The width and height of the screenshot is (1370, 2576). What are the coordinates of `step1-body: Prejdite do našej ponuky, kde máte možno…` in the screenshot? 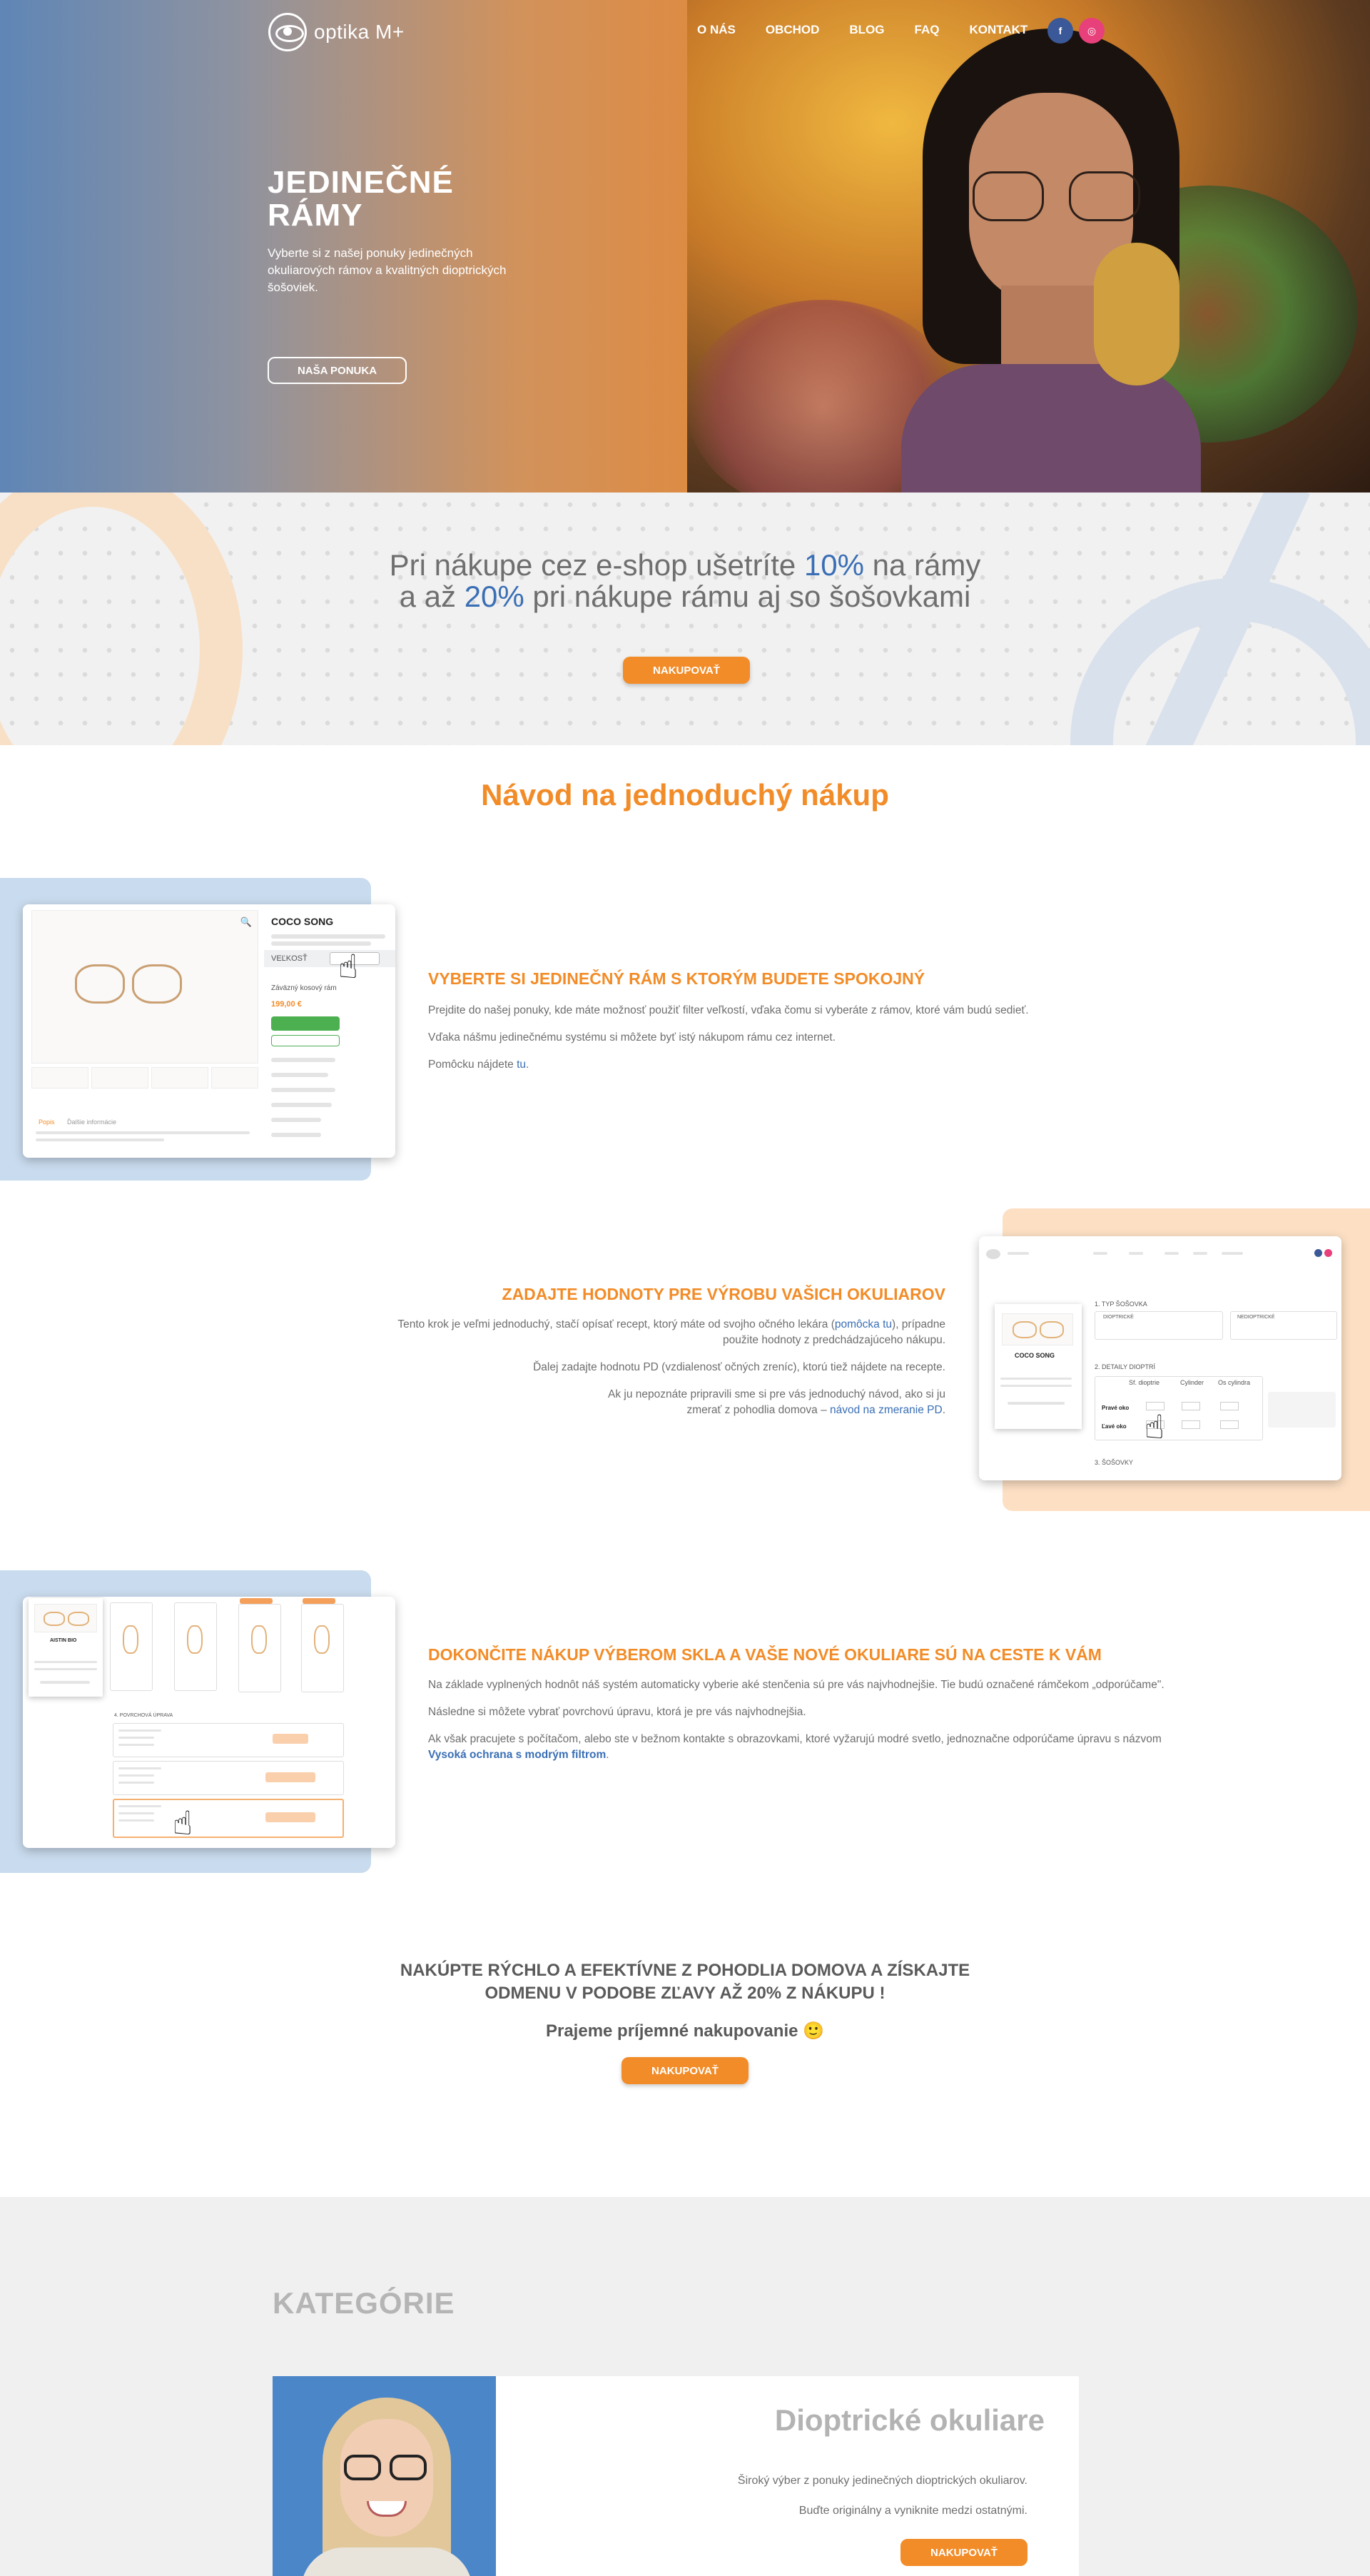 It's located at (749, 1043).